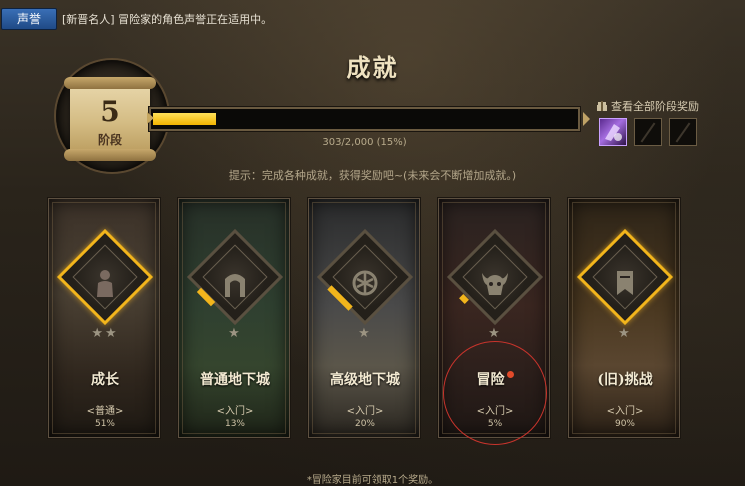 The height and width of the screenshot is (486, 745). I want to click on card-name: (旧)挑战, so click(625, 380).